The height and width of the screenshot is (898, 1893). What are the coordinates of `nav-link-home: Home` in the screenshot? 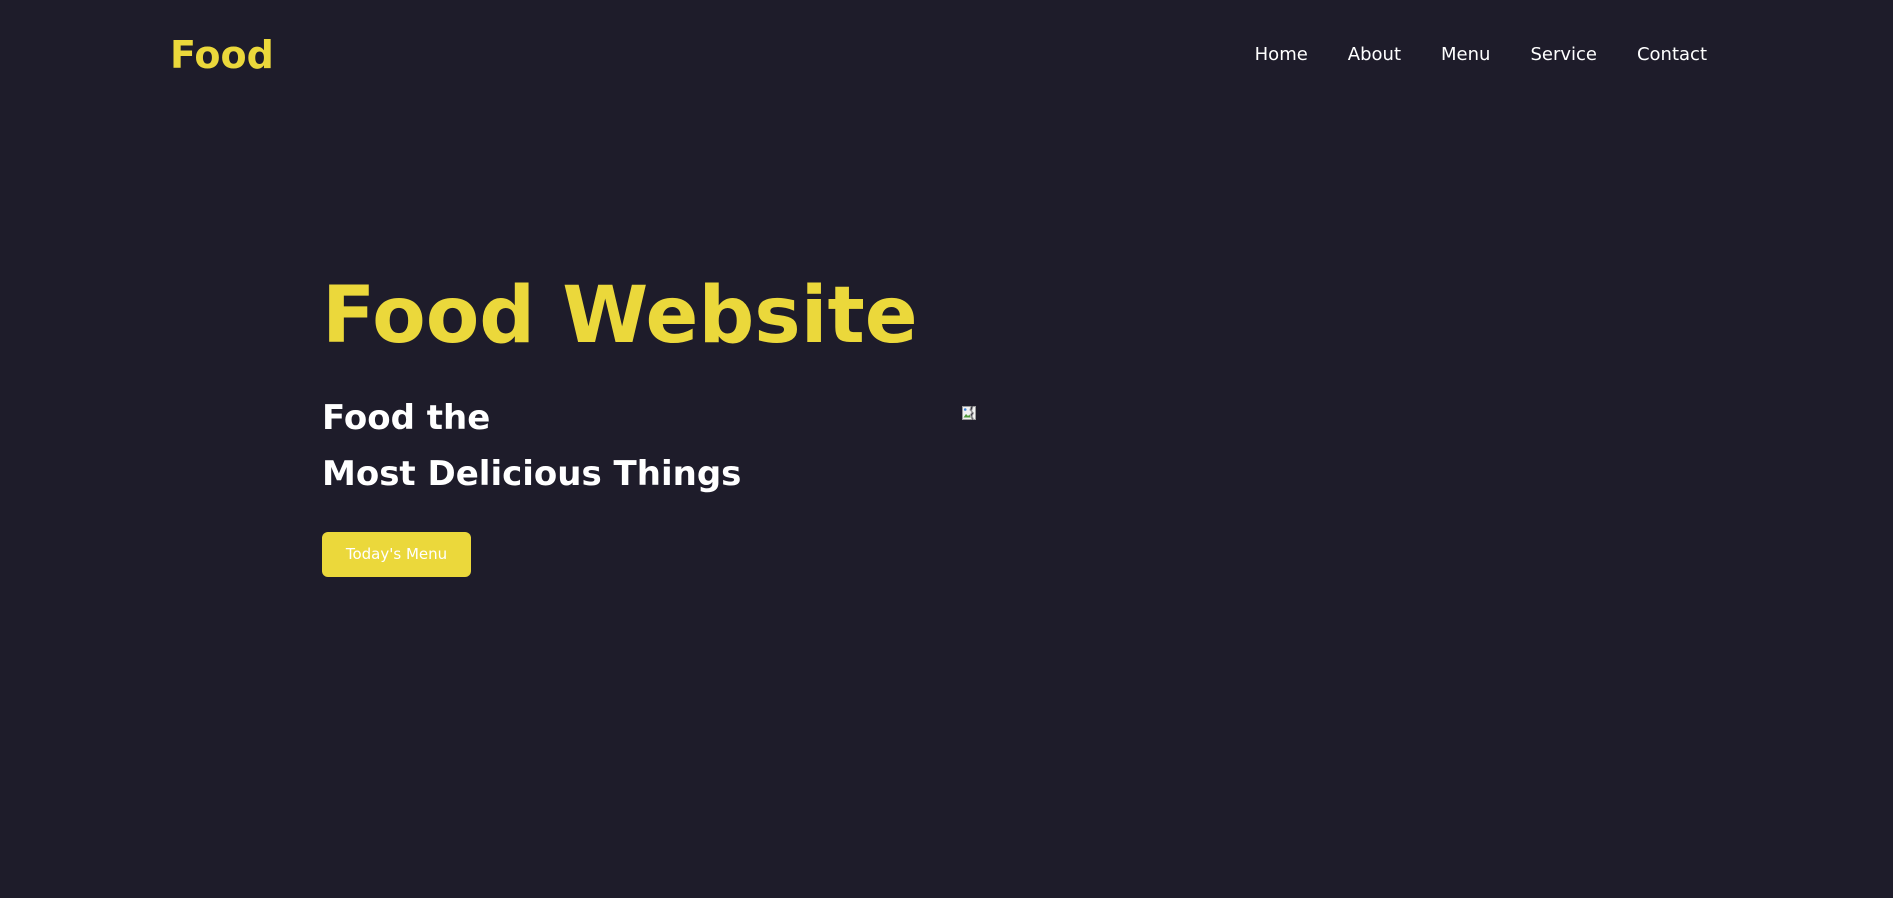 It's located at (1281, 54).